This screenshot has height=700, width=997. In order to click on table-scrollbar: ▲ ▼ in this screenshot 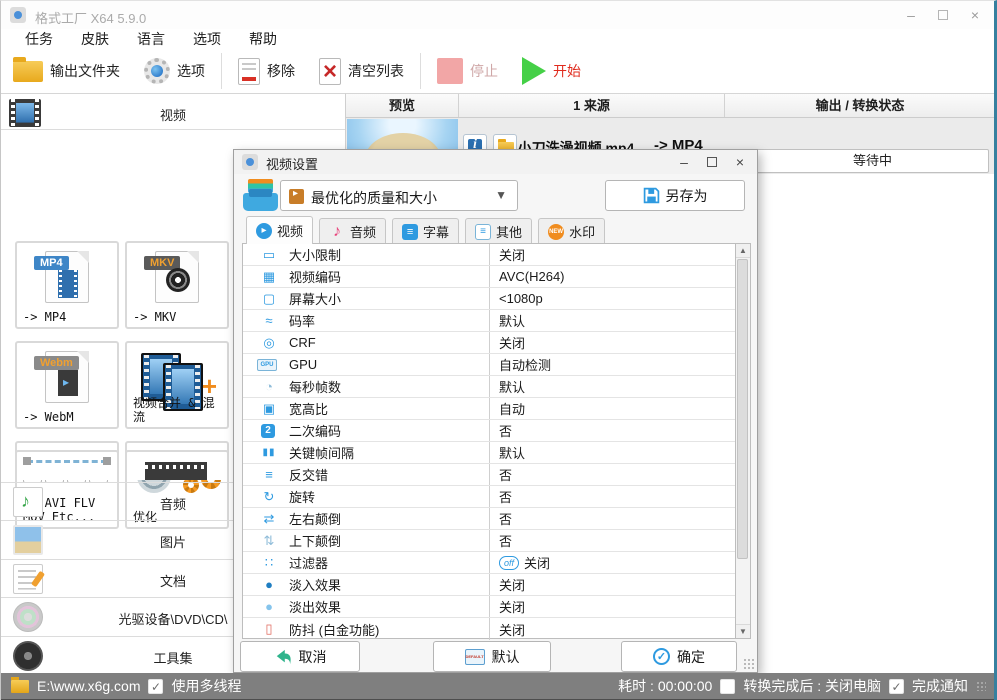, I will do `click(743, 441)`.